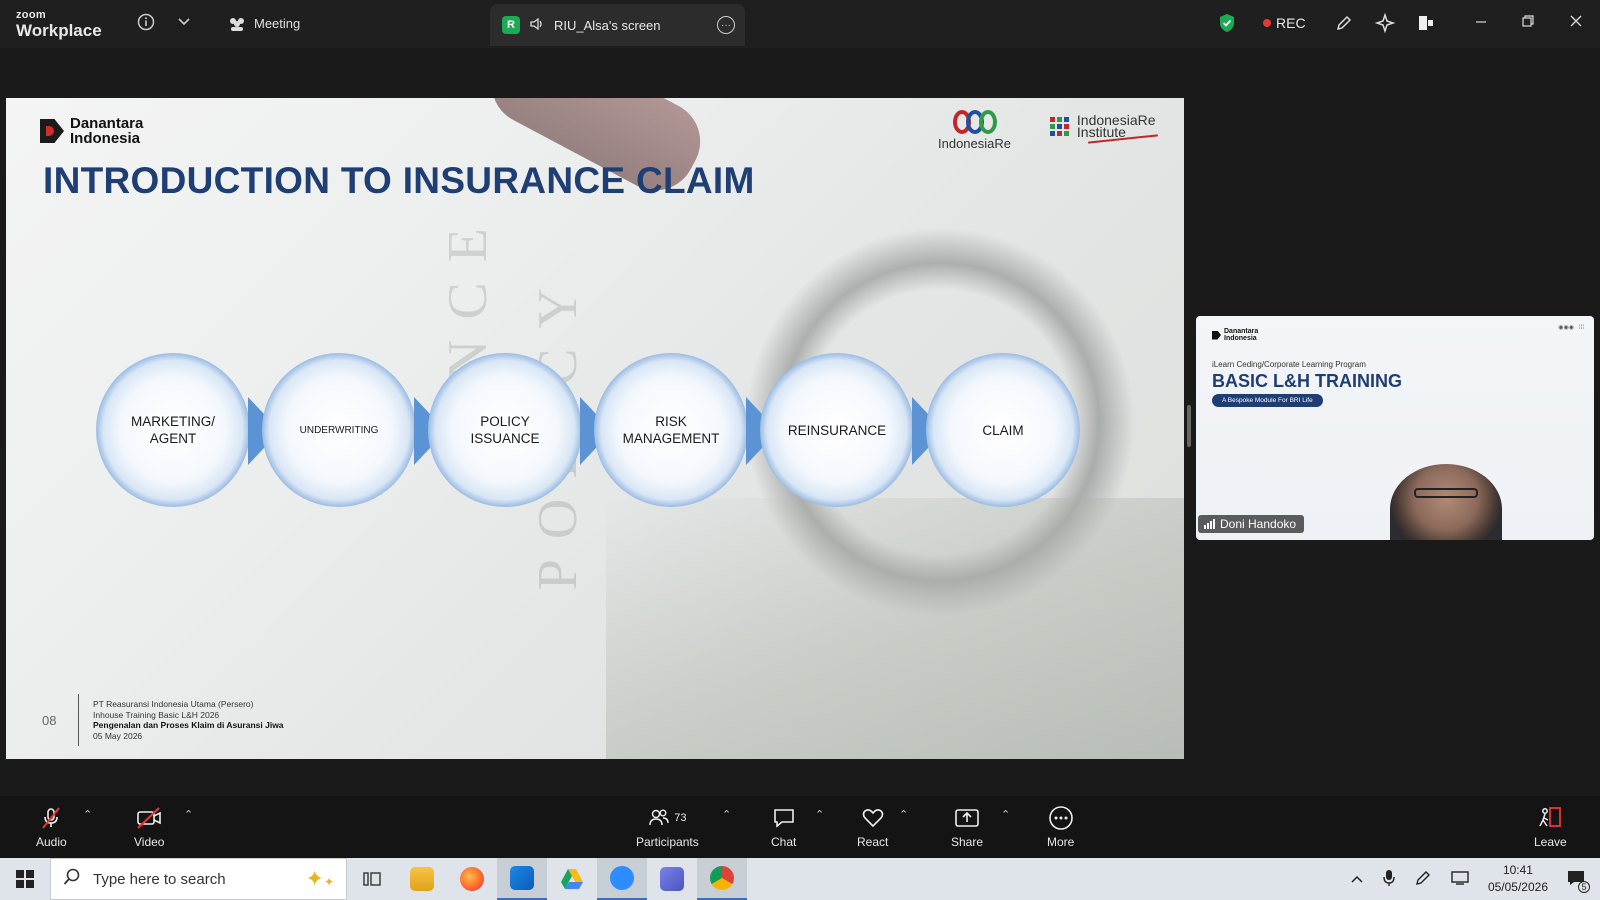 Image resolution: width=1600 pixels, height=900 pixels. I want to click on audio-options-caret-icon: ⌃, so click(87, 814).